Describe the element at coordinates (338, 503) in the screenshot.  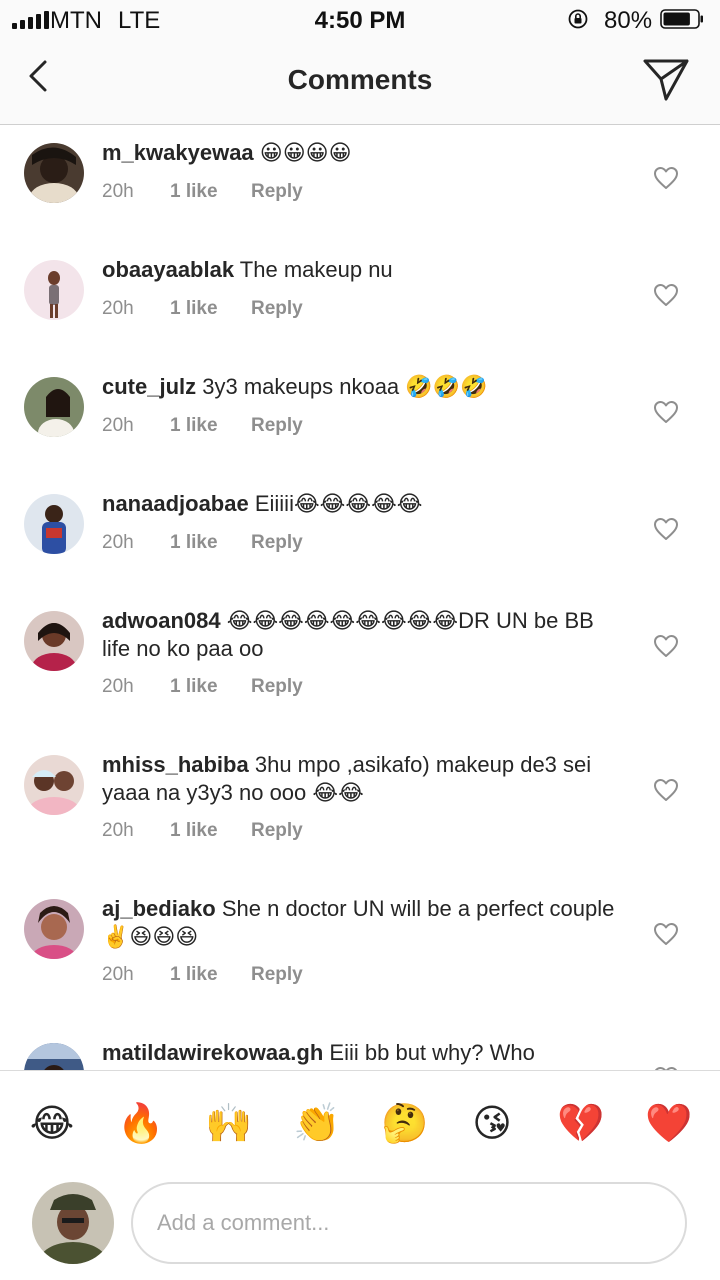
I see `comment-message: Eiiiii😂😂😂😂😂` at that location.